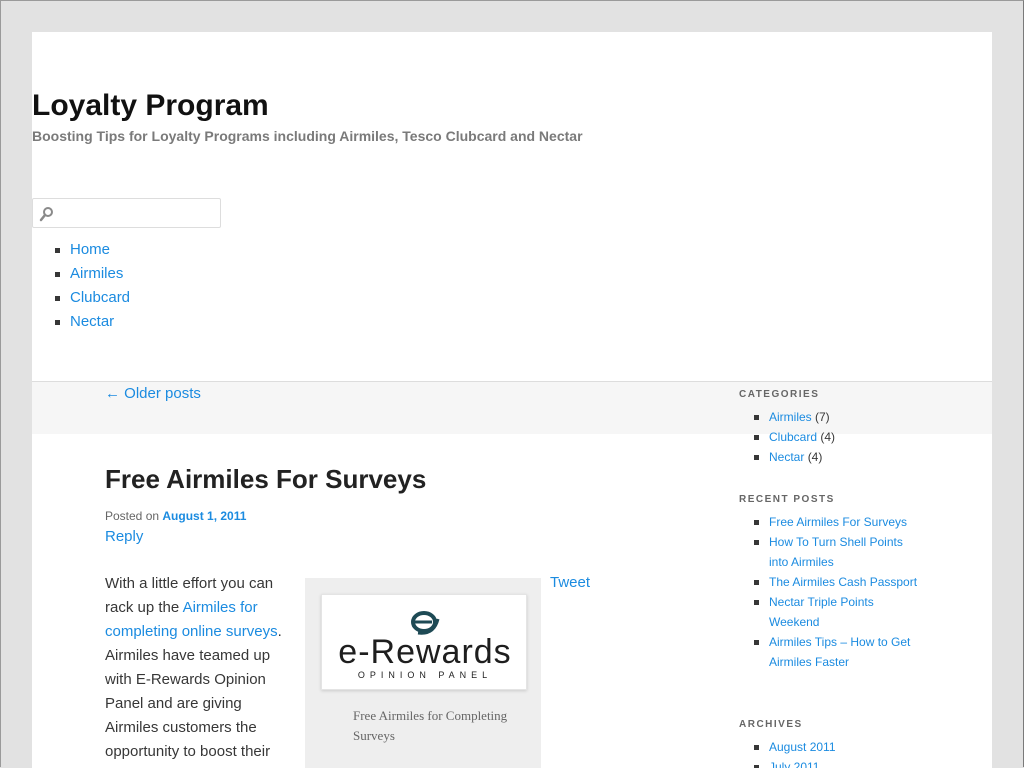 This screenshot has height=768, width=1024. I want to click on category-link-nectar: Nectar, so click(786, 457).